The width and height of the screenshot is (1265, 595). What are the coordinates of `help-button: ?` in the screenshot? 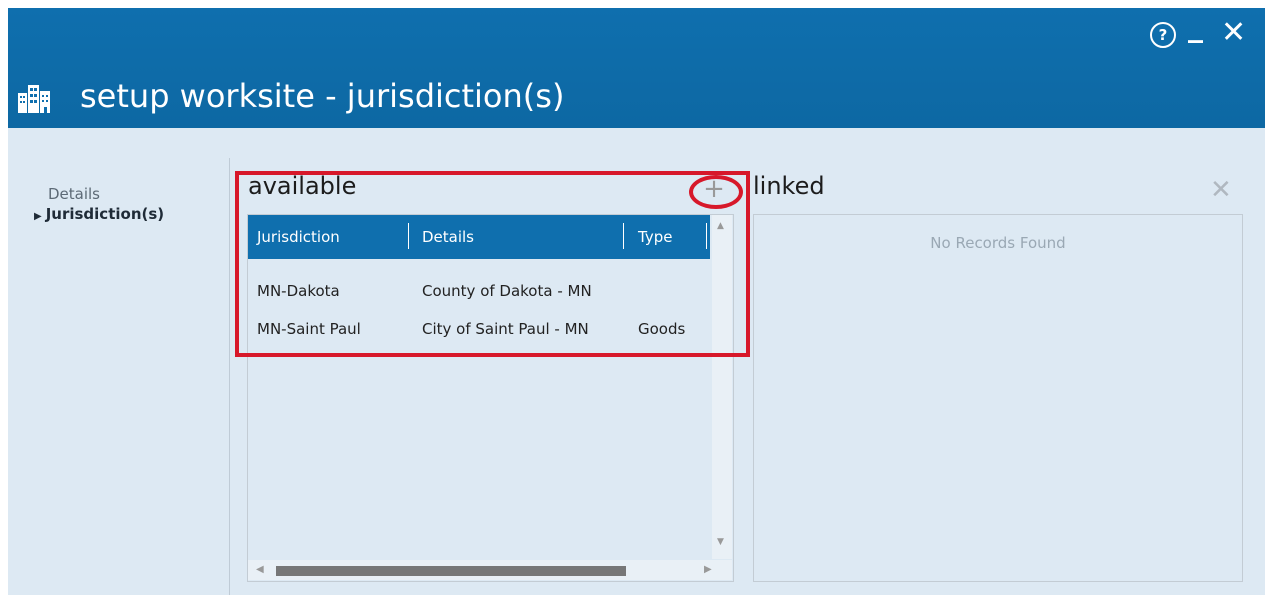 It's located at (1163, 35).